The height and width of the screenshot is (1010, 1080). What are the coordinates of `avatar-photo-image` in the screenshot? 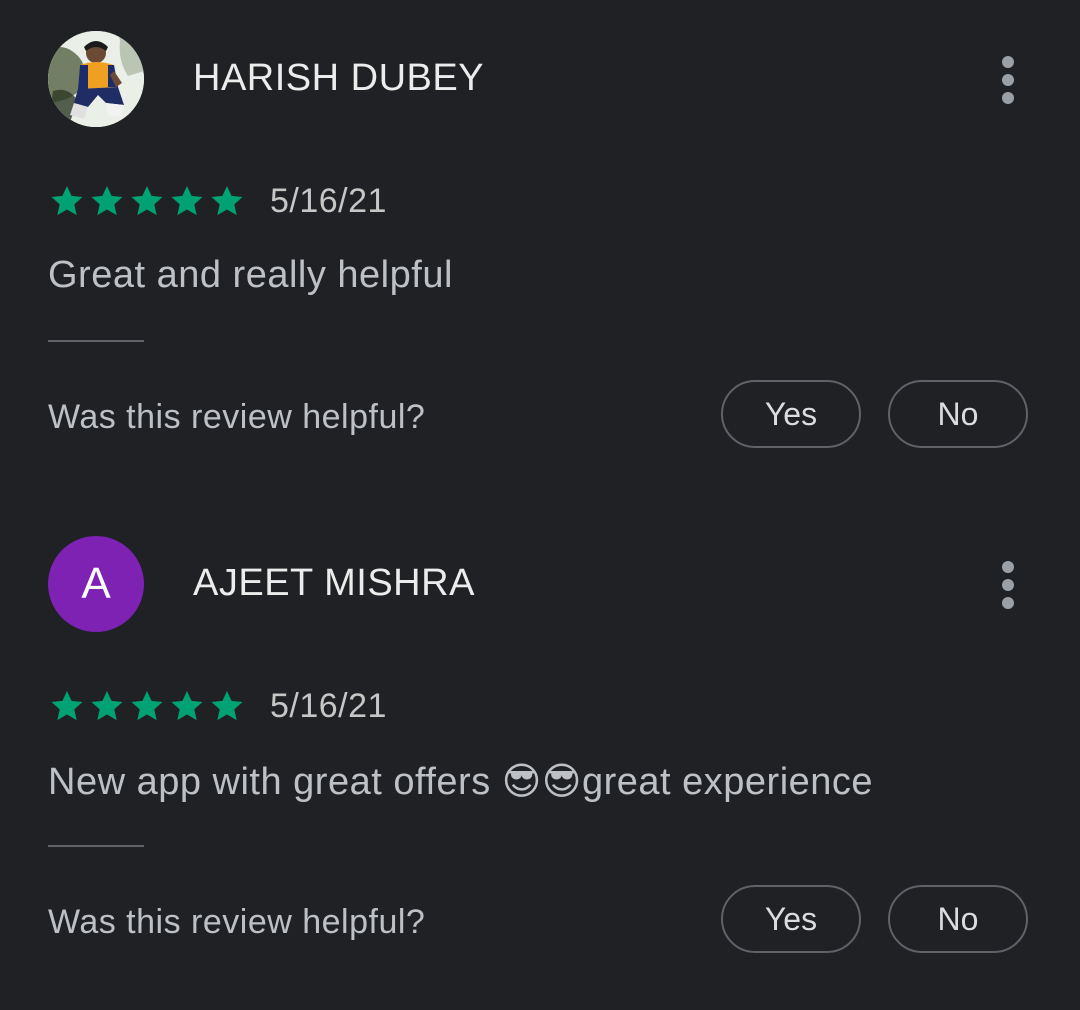 It's located at (96, 79).